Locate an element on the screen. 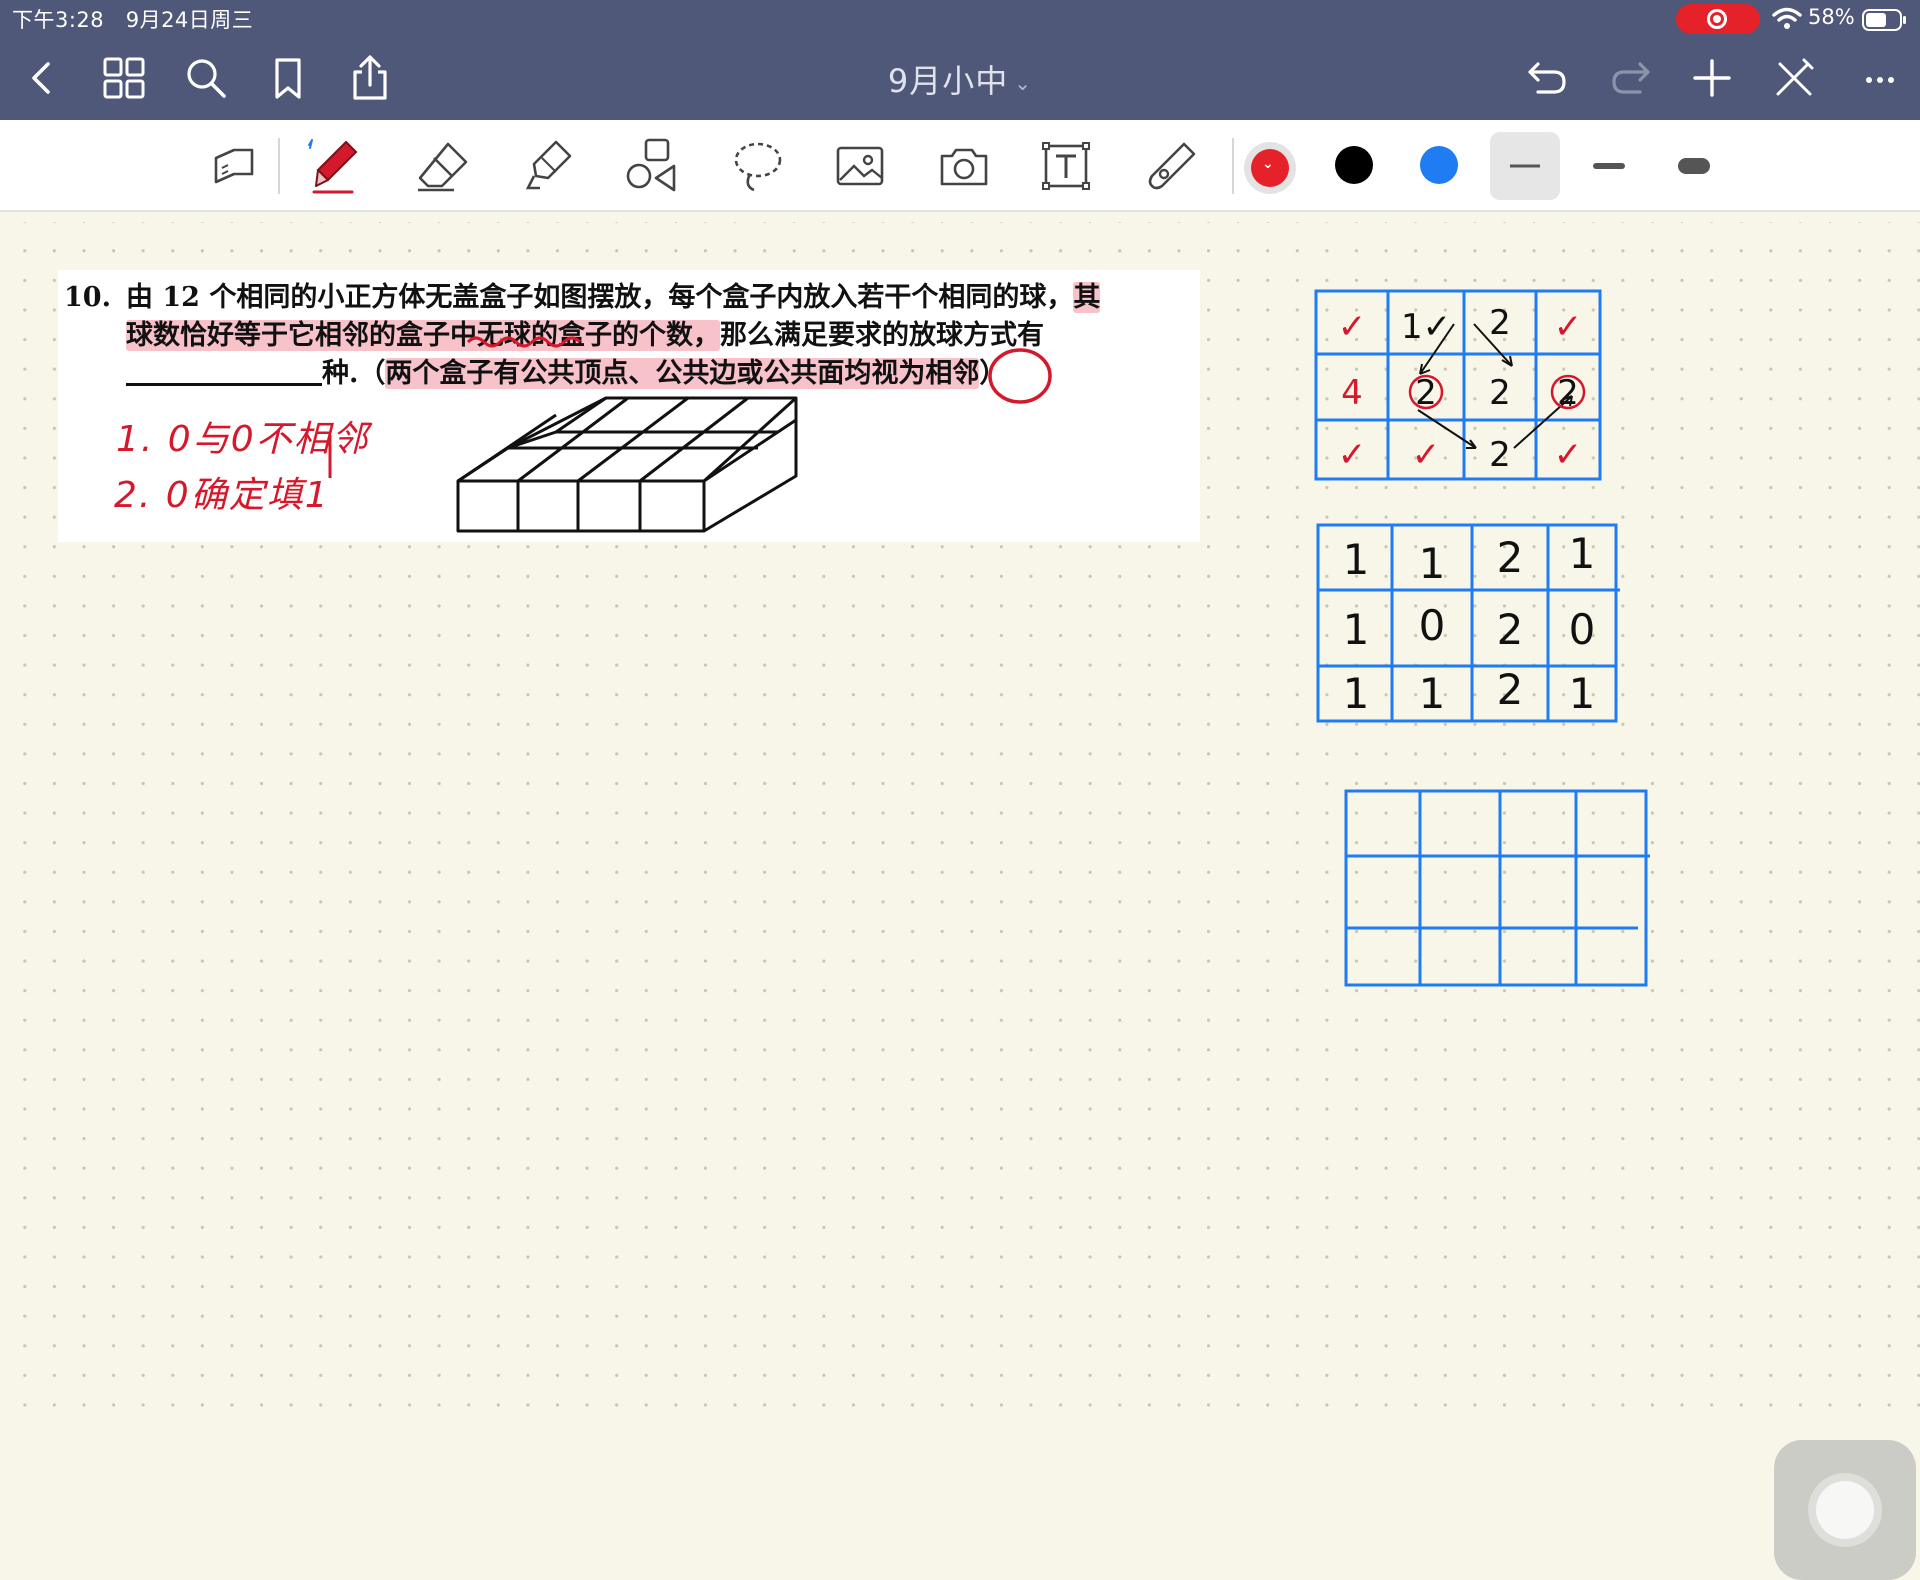 The image size is (1920, 1580). back-icon is located at coordinates (42, 78).